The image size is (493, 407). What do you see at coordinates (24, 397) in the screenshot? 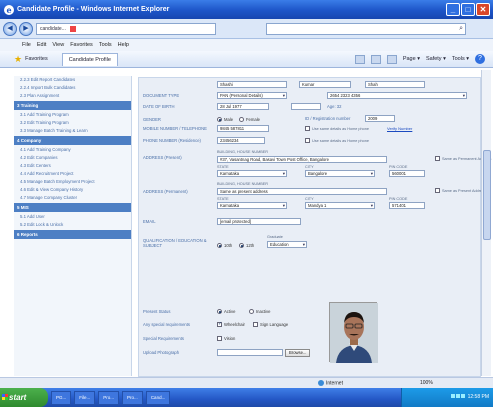
I see `start-button: start` at bounding box center [24, 397].